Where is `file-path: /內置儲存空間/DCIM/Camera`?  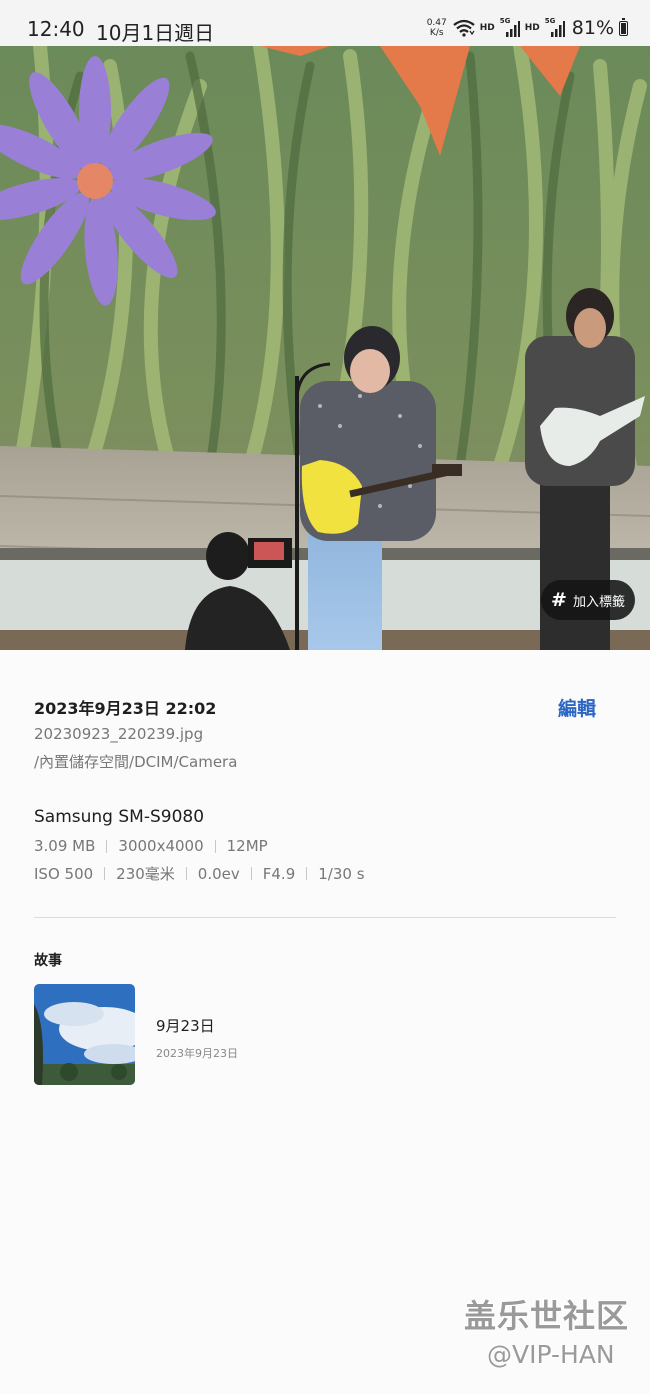
file-path: /內置儲存空間/DCIM/Camera is located at coordinates (136, 762).